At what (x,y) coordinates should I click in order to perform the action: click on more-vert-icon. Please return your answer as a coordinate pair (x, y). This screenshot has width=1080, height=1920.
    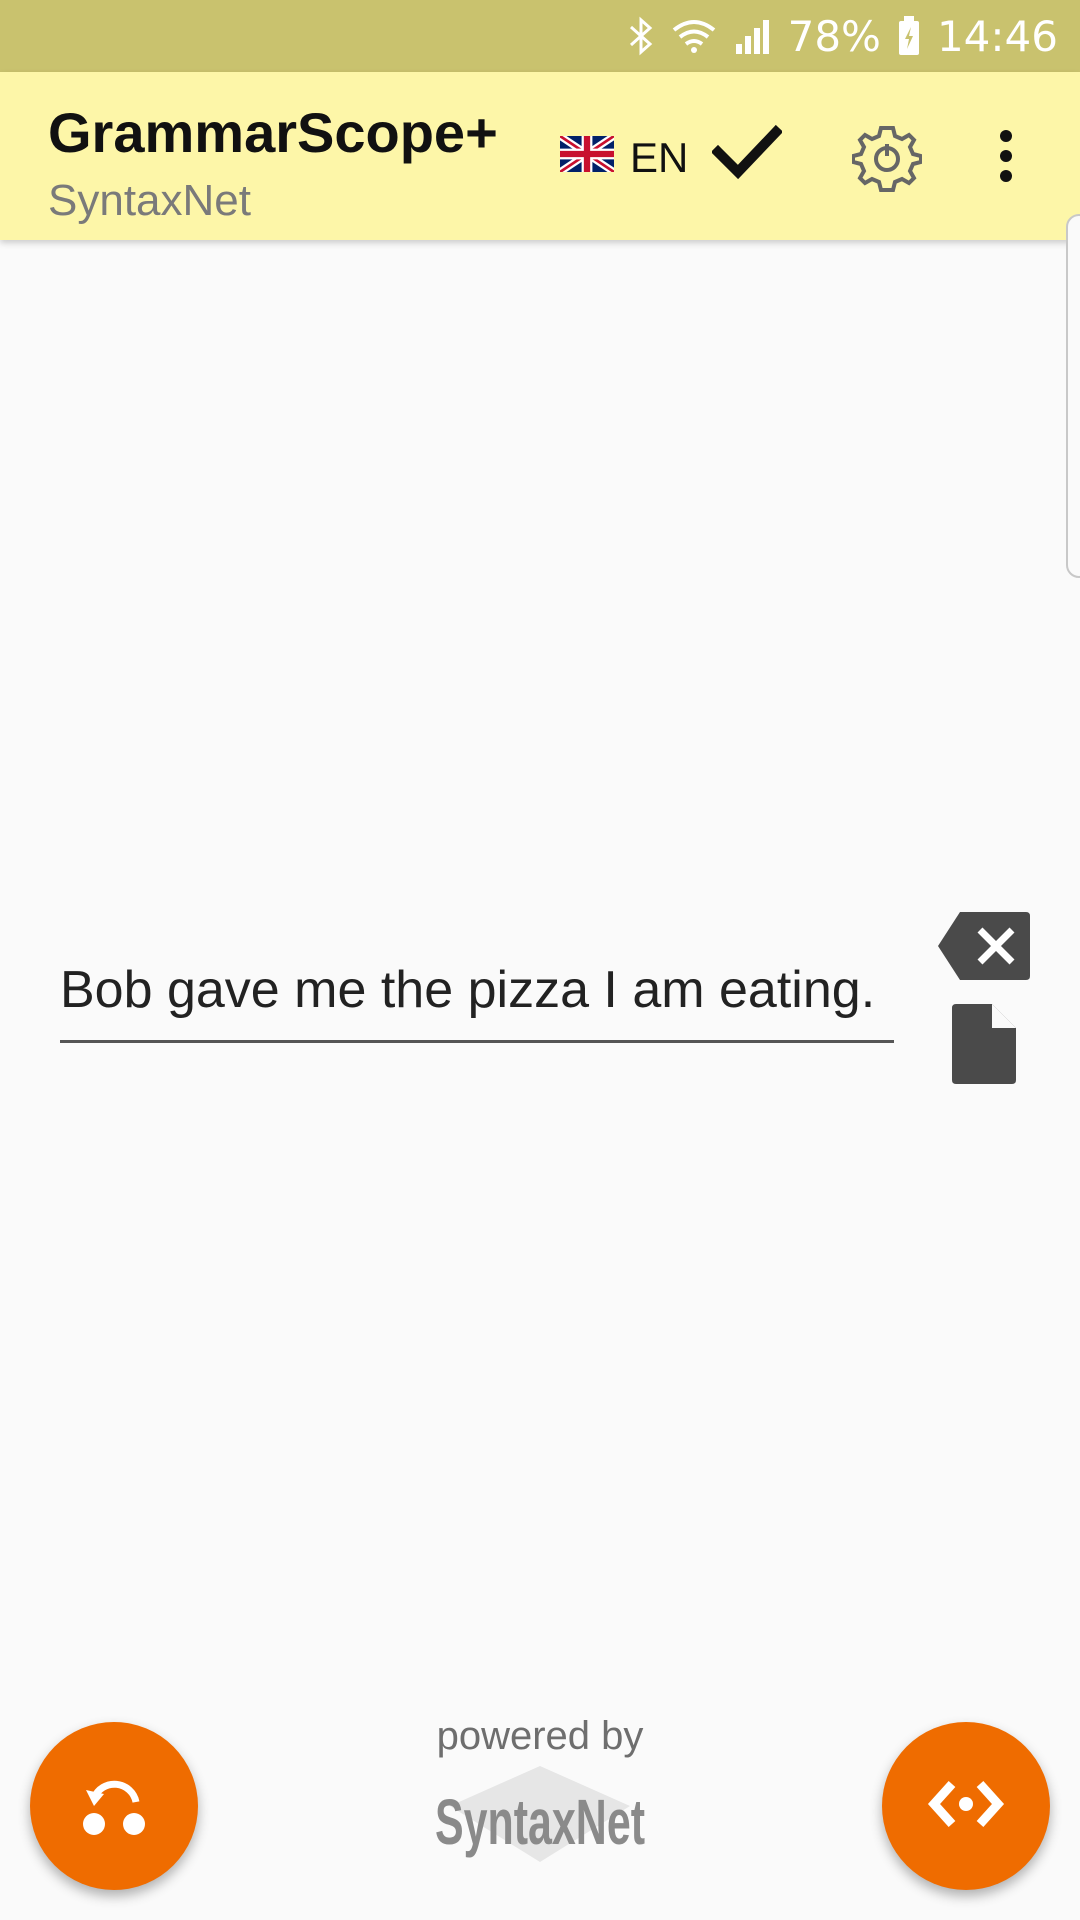
    Looking at the image, I should click on (1006, 158).